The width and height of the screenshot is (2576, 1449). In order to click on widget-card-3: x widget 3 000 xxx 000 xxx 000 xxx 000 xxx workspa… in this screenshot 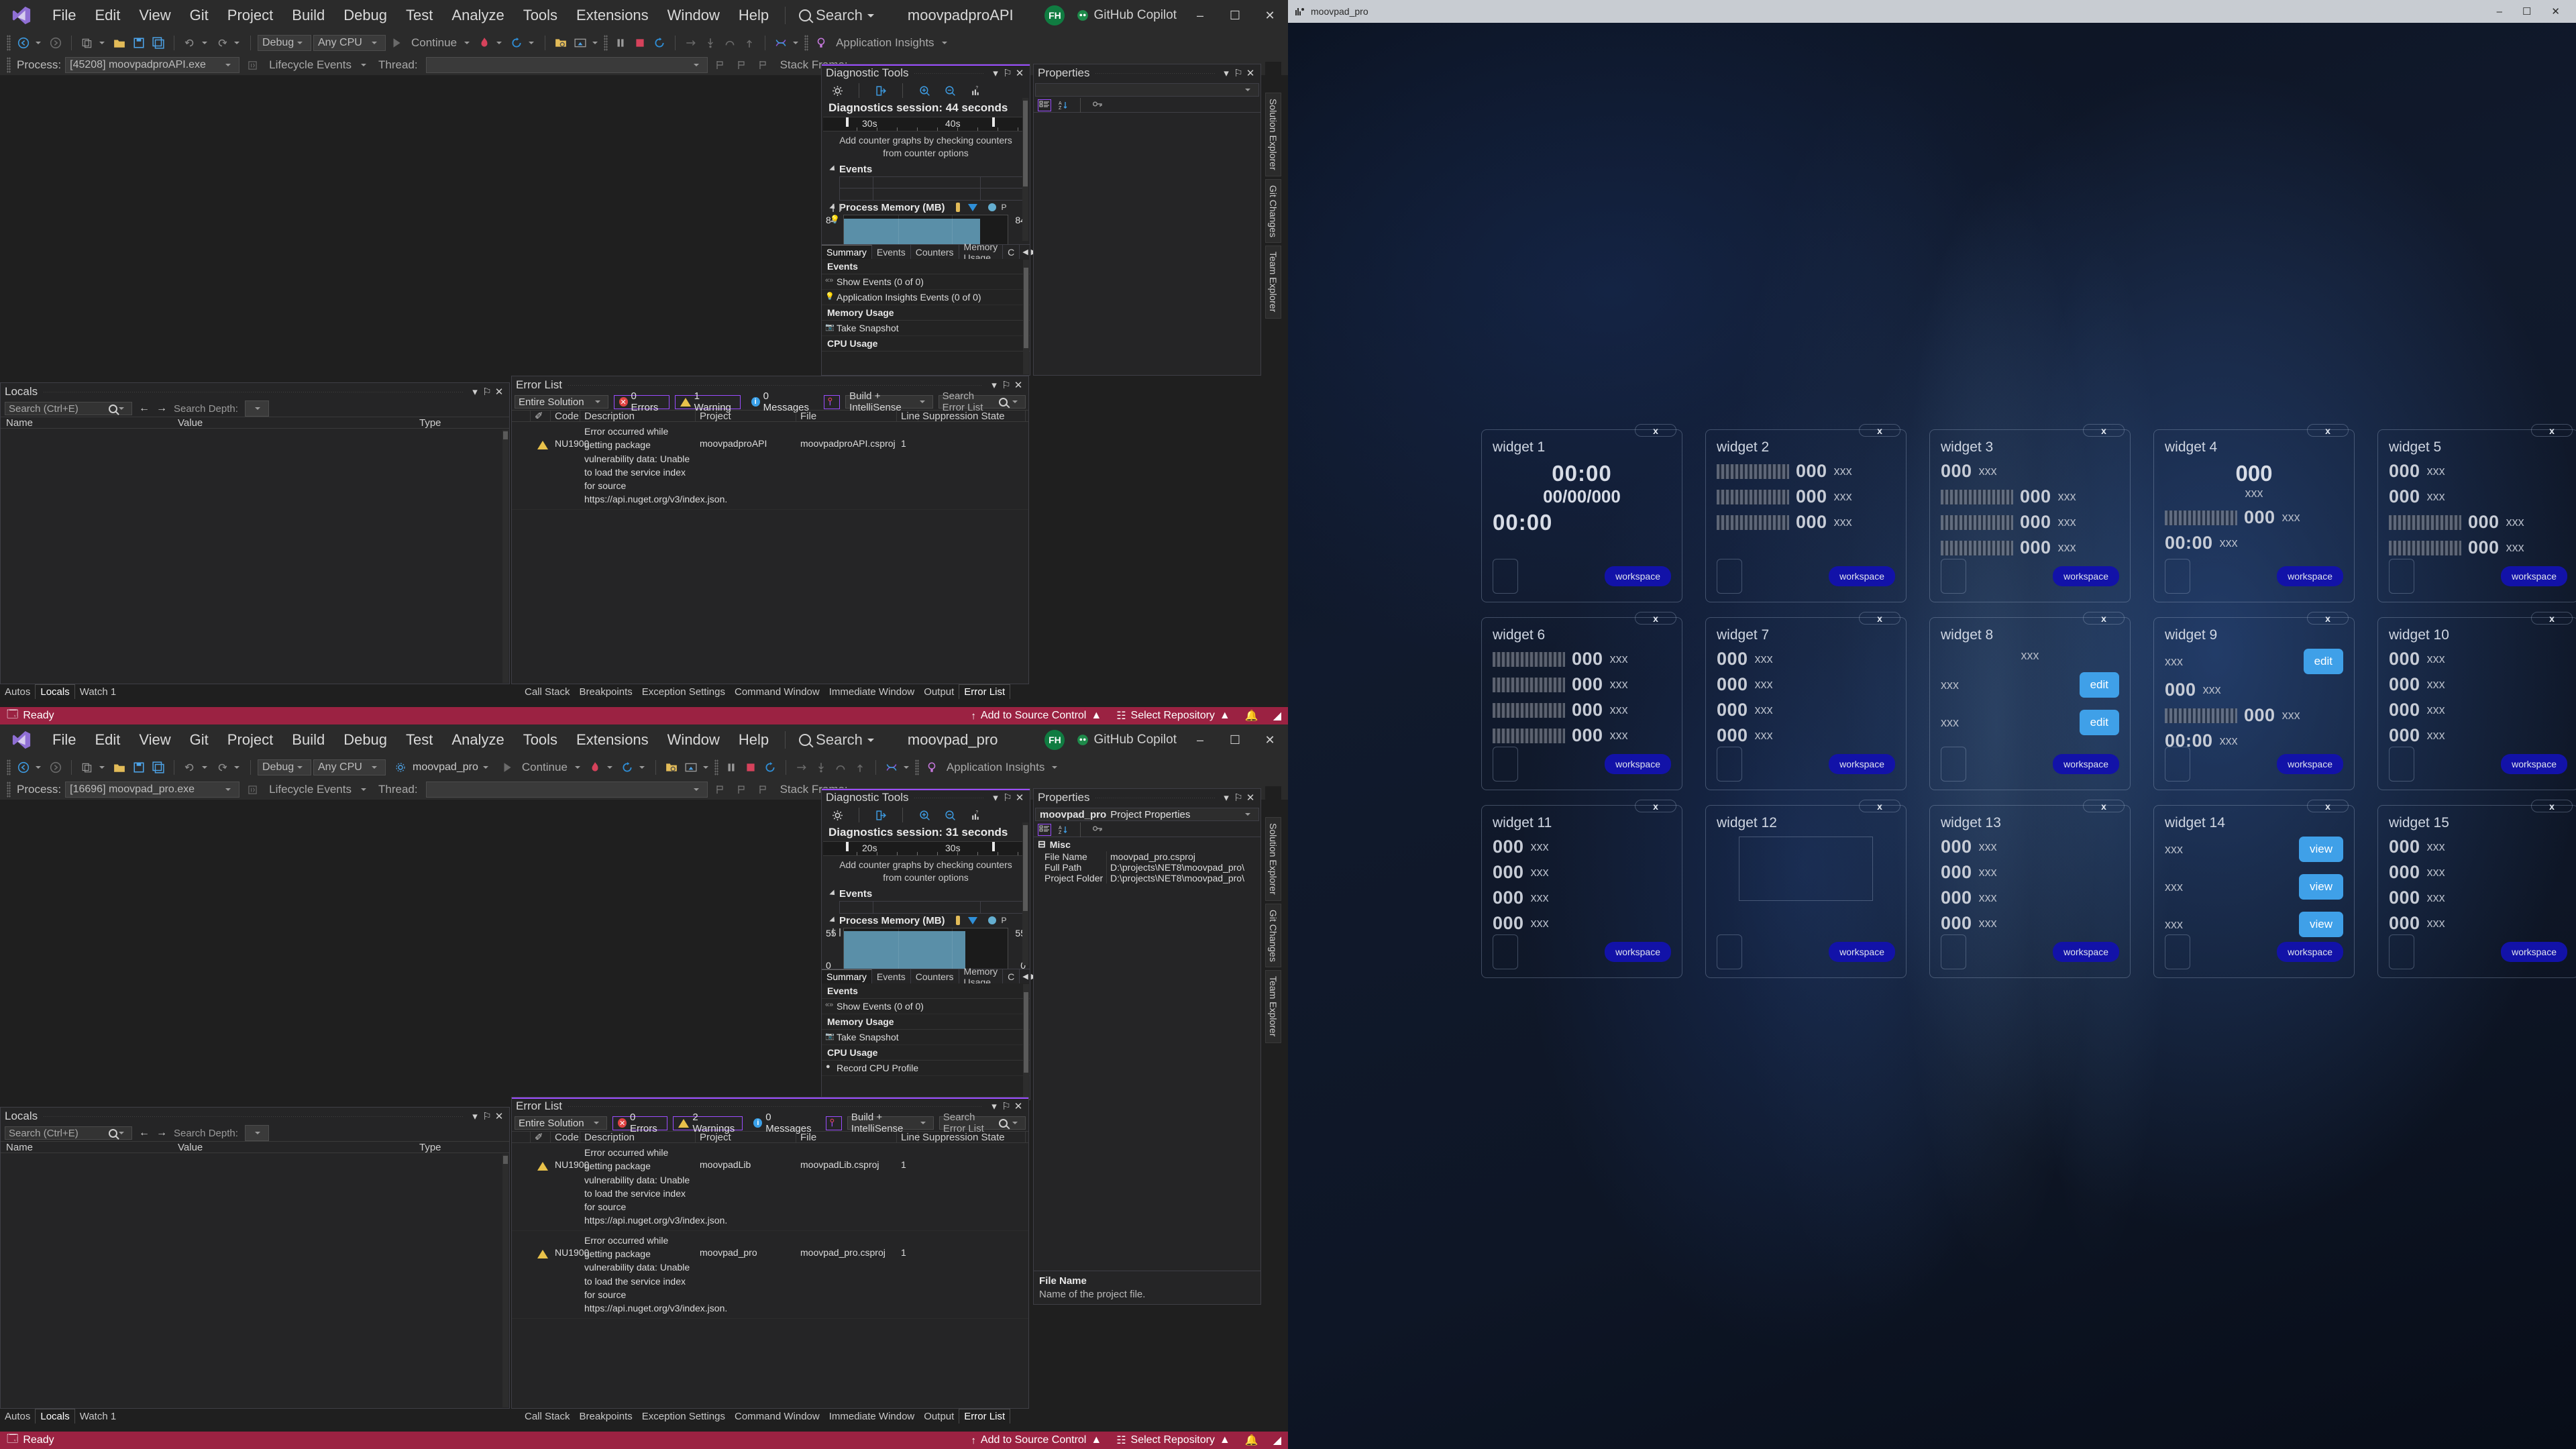, I will do `click(2030, 513)`.